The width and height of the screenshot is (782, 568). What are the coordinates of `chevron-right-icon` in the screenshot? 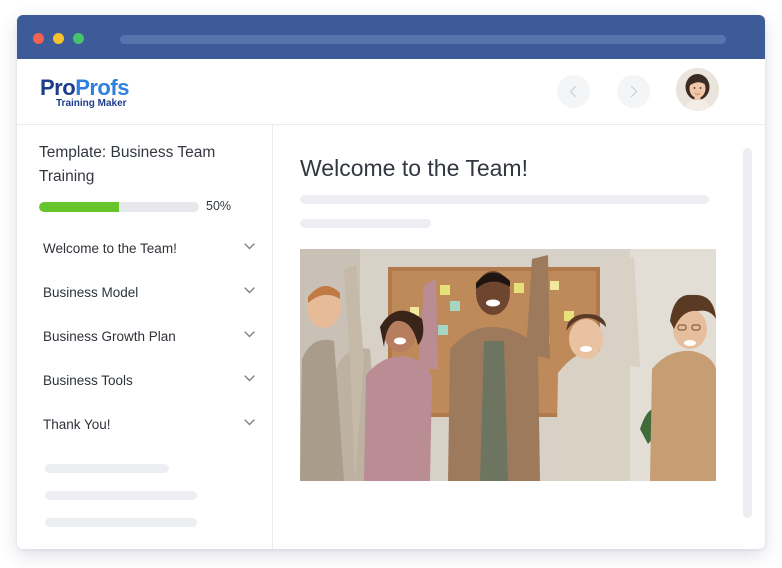 It's located at (634, 91).